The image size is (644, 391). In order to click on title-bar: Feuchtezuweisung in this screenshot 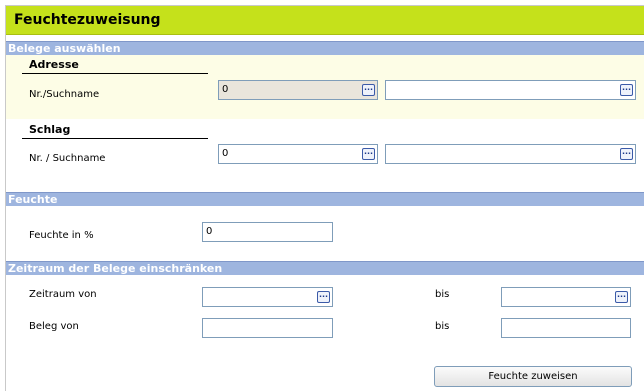, I will do `click(325, 20)`.